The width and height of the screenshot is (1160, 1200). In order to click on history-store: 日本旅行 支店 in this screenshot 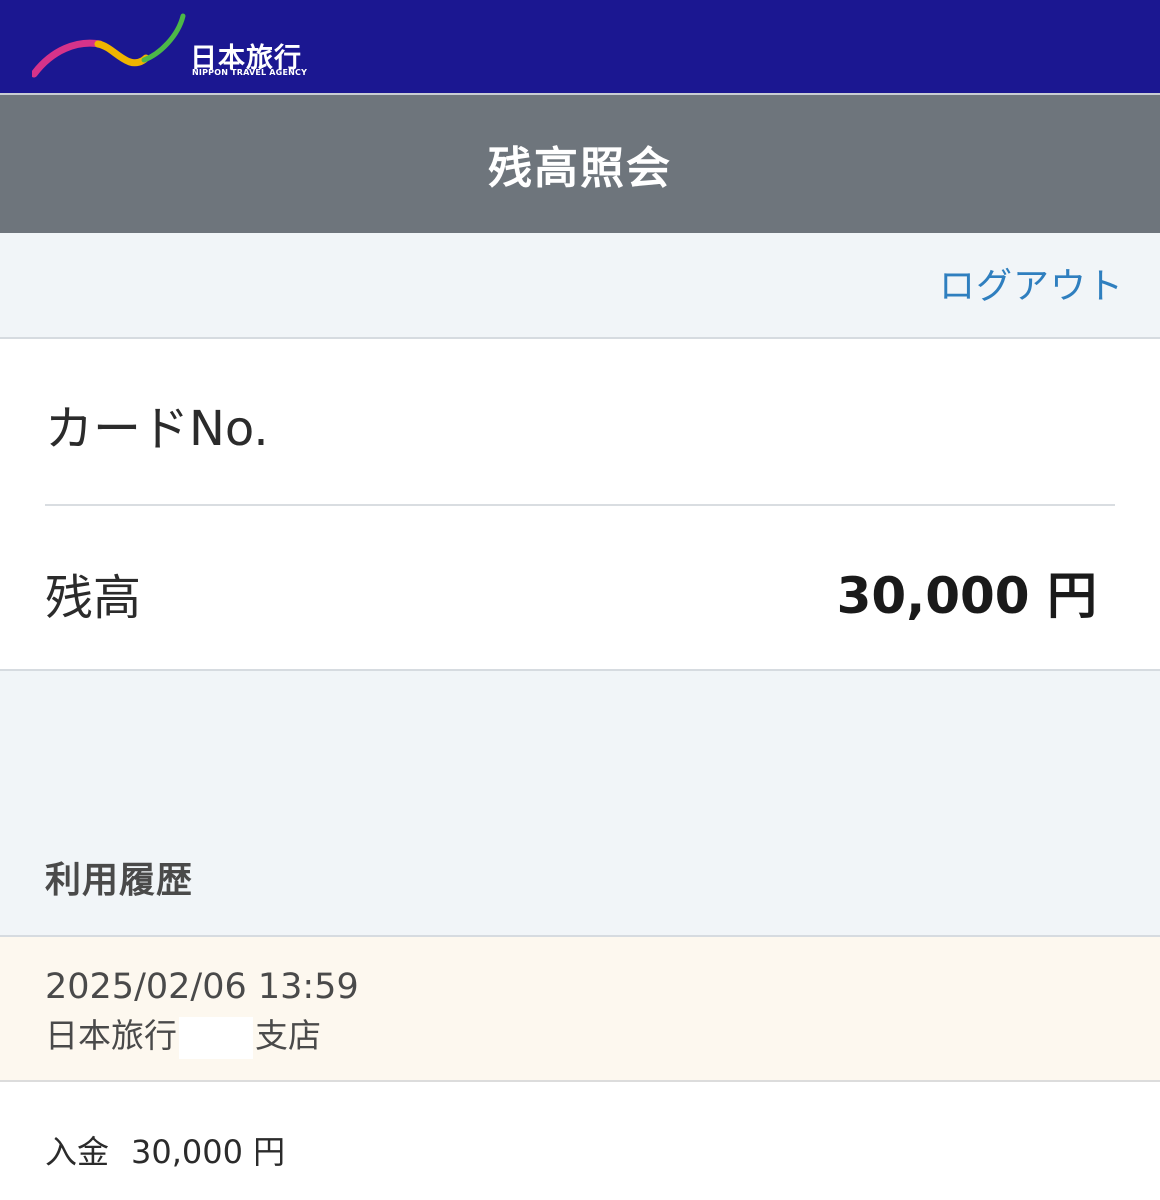, I will do `click(183, 1034)`.